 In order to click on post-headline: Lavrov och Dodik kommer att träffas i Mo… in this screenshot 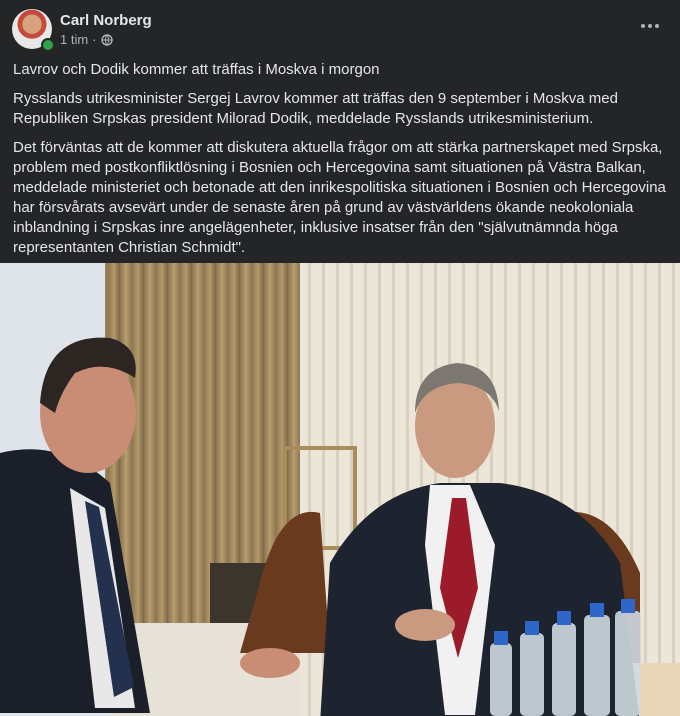, I will do `click(196, 69)`.